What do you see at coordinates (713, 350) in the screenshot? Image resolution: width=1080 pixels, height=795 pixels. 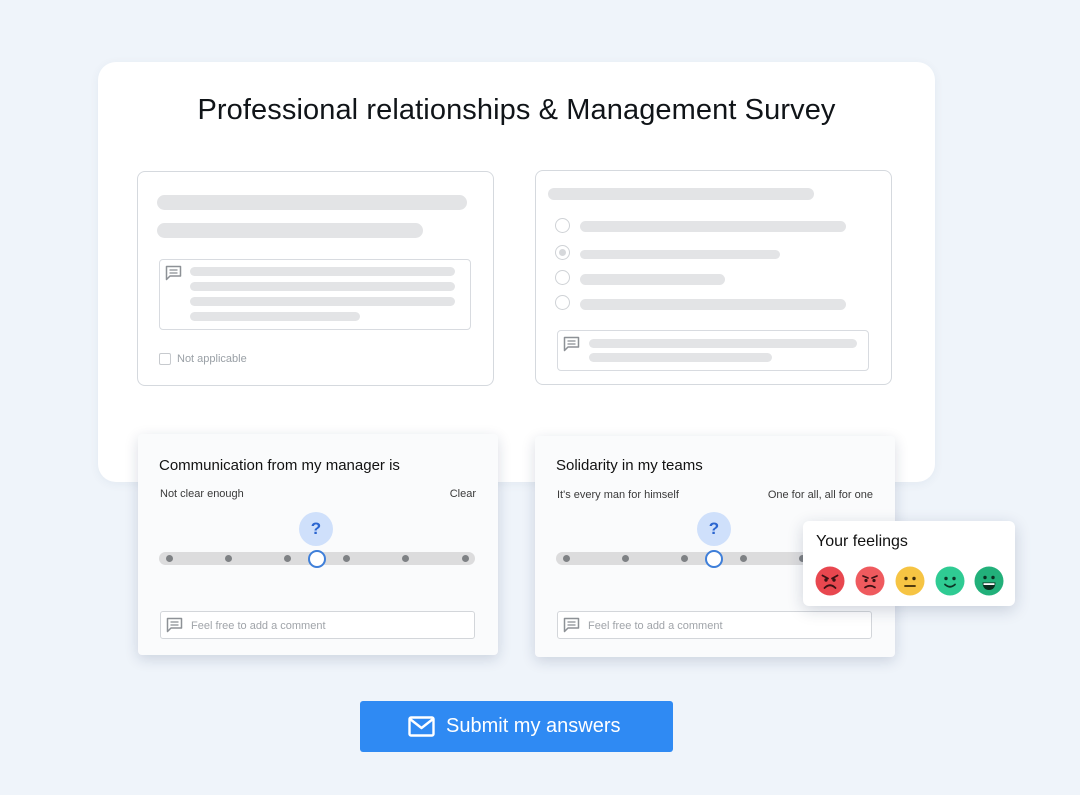 I see `choice-comment-box` at bounding box center [713, 350].